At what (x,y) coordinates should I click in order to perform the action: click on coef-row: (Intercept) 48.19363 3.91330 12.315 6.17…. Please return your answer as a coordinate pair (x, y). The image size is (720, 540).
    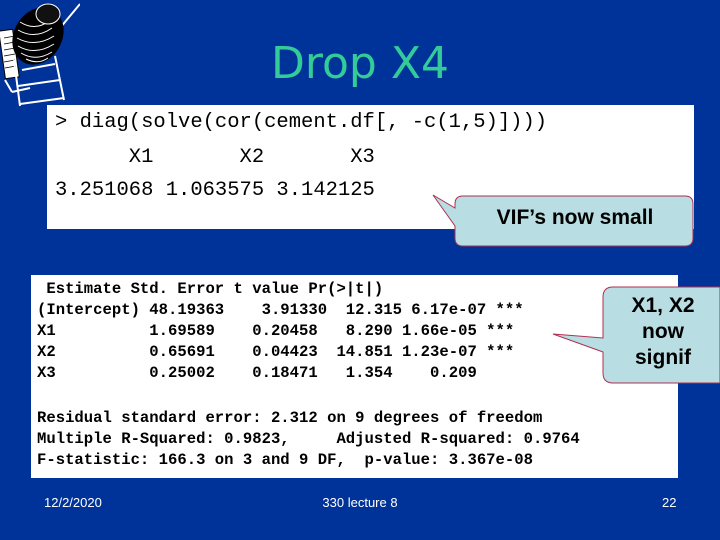
    Looking at the image, I should click on (280, 310).